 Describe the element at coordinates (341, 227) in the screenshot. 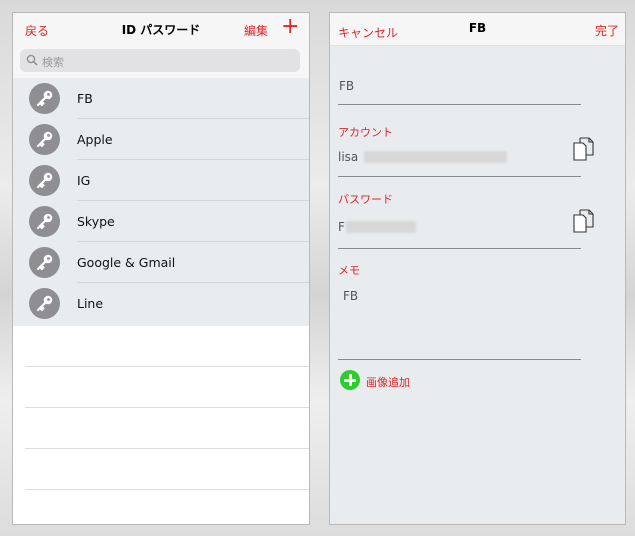

I see `password-field: F` at that location.